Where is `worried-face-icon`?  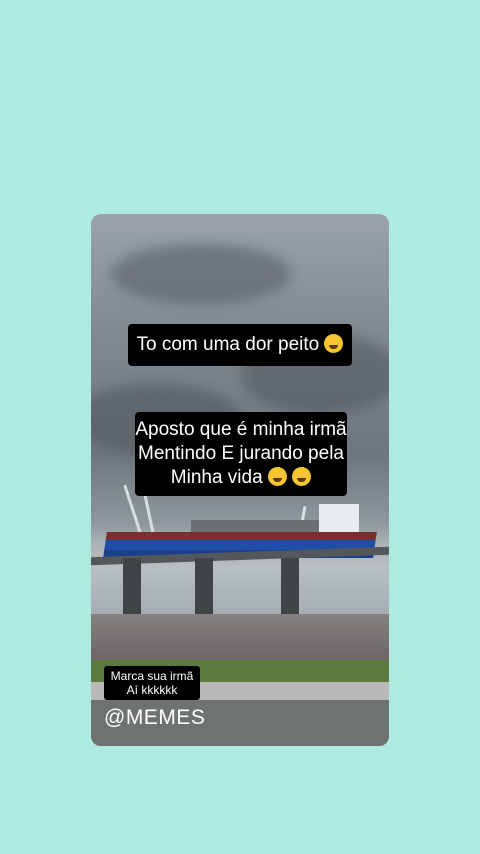
worried-face-icon is located at coordinates (334, 343).